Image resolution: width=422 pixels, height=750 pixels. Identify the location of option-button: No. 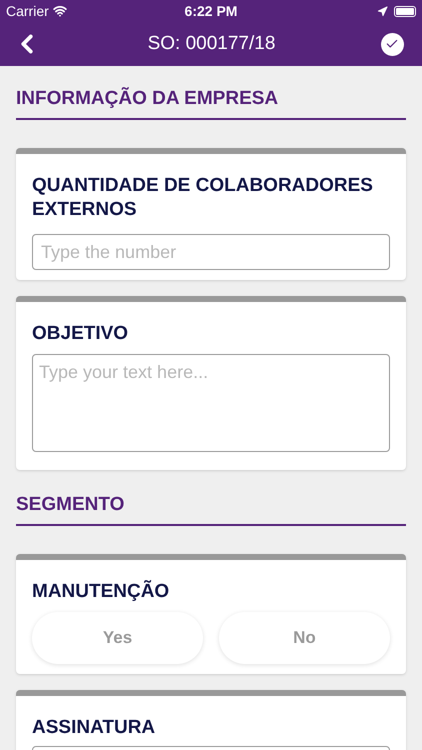
(304, 638).